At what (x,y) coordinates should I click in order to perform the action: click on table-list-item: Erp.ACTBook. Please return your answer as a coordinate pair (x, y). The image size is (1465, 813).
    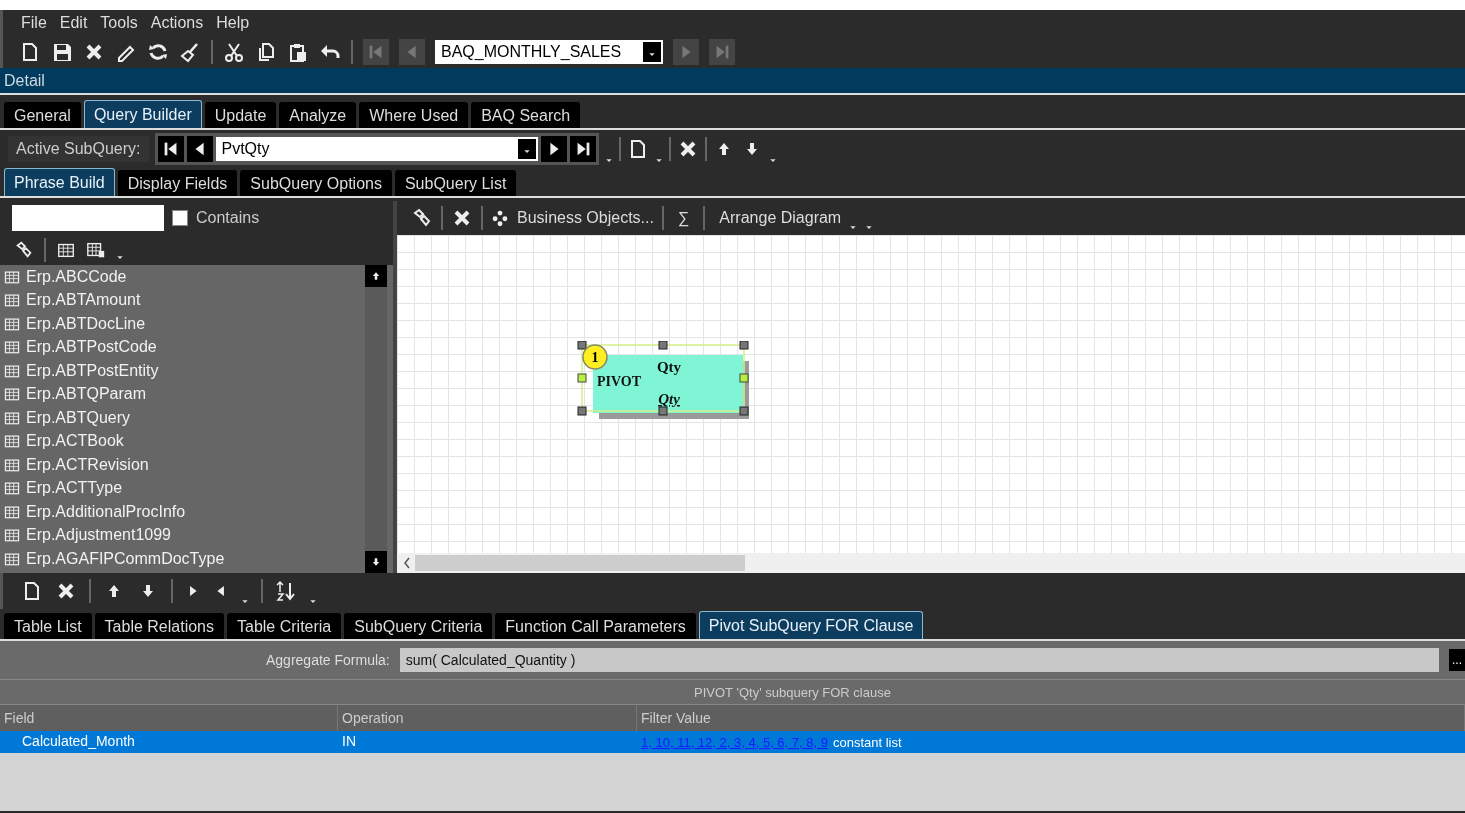
    Looking at the image, I should click on (182, 441).